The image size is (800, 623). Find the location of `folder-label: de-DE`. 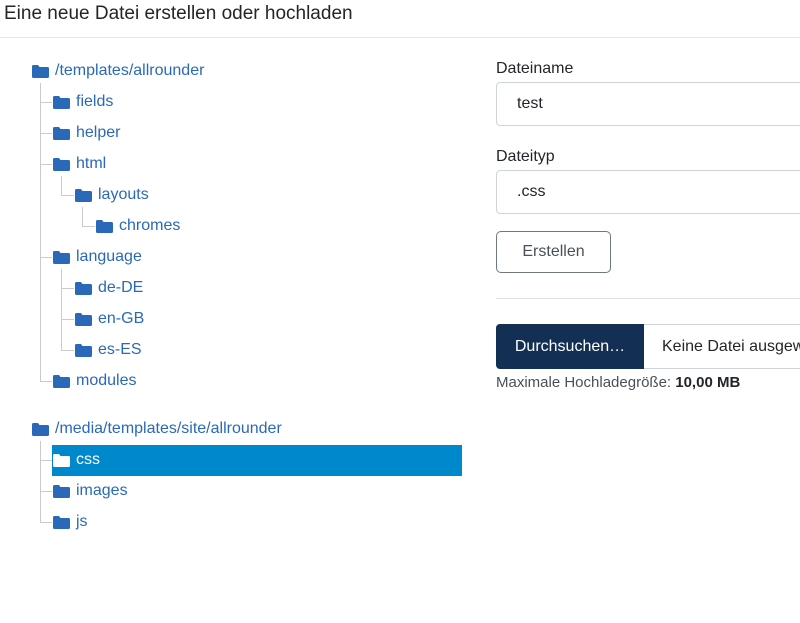

folder-label: de-DE is located at coordinates (121, 287).